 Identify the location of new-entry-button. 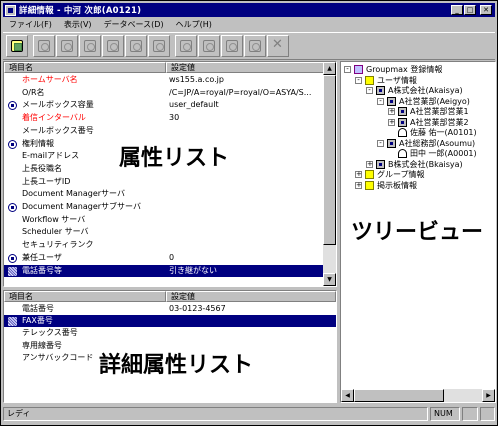
(17, 46).